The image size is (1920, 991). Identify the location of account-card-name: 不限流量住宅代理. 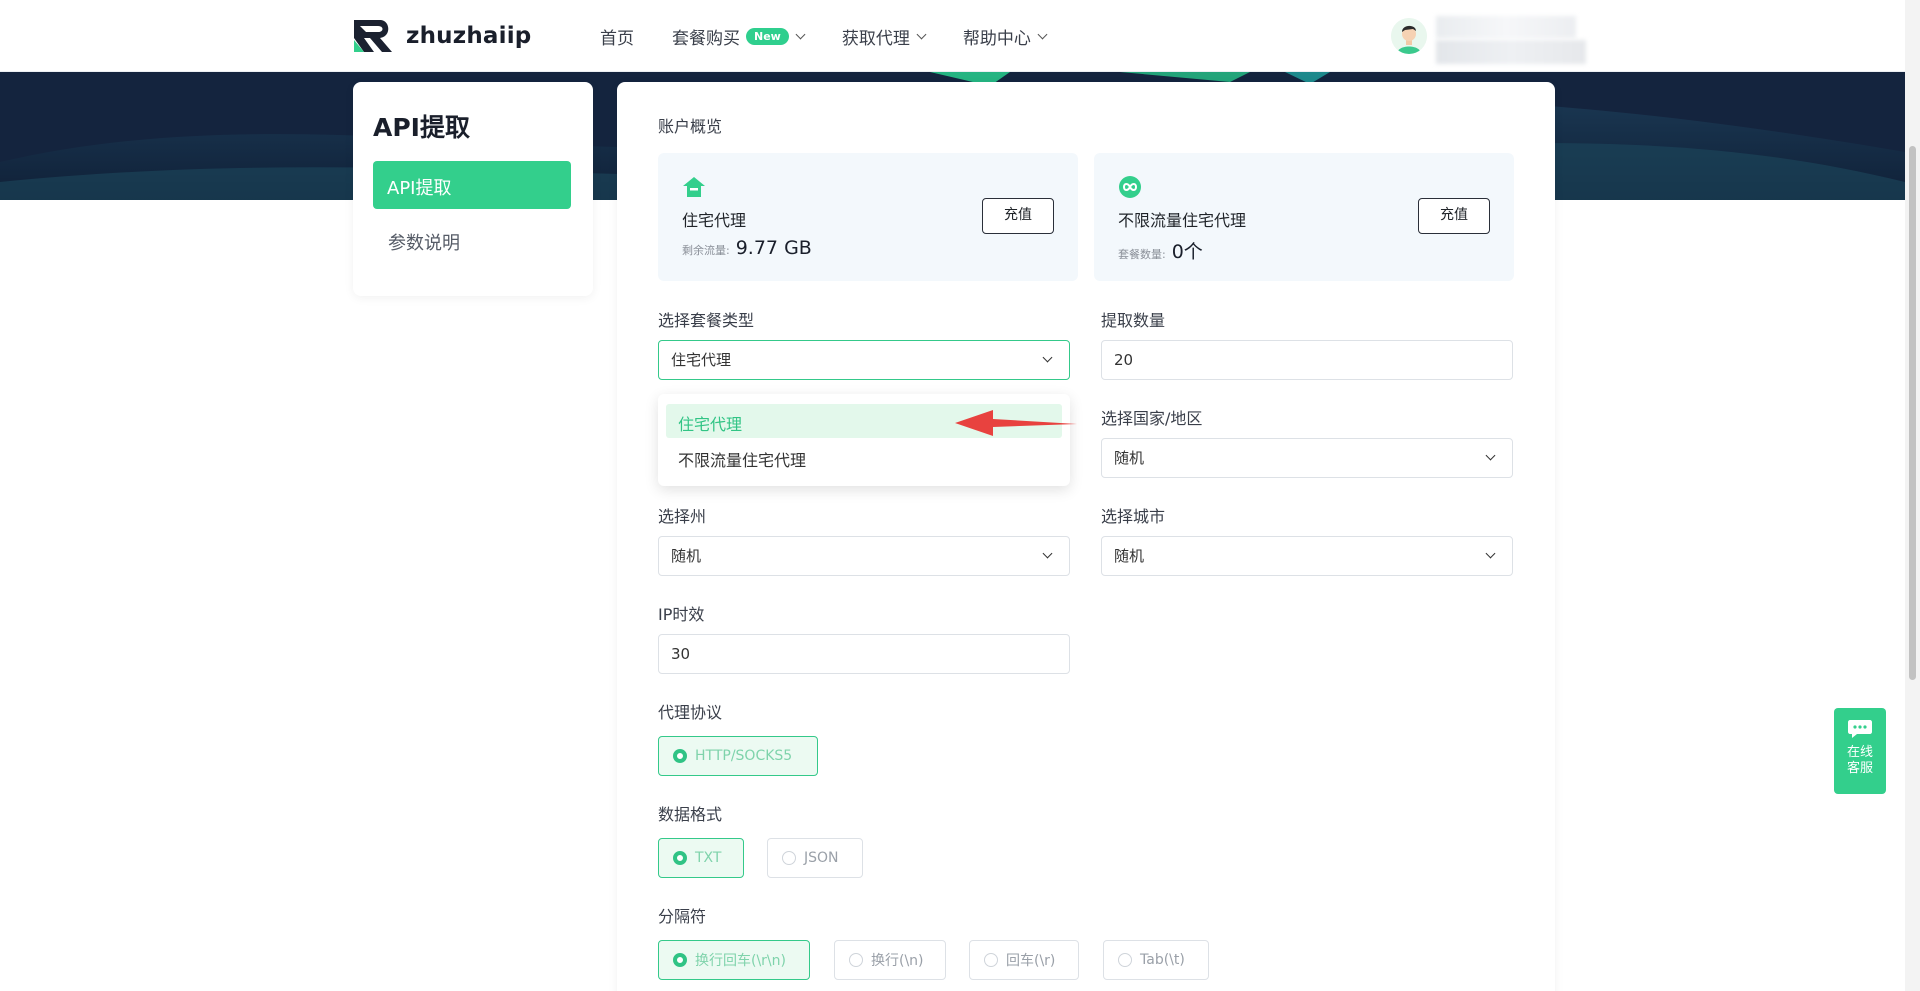
(1182, 220).